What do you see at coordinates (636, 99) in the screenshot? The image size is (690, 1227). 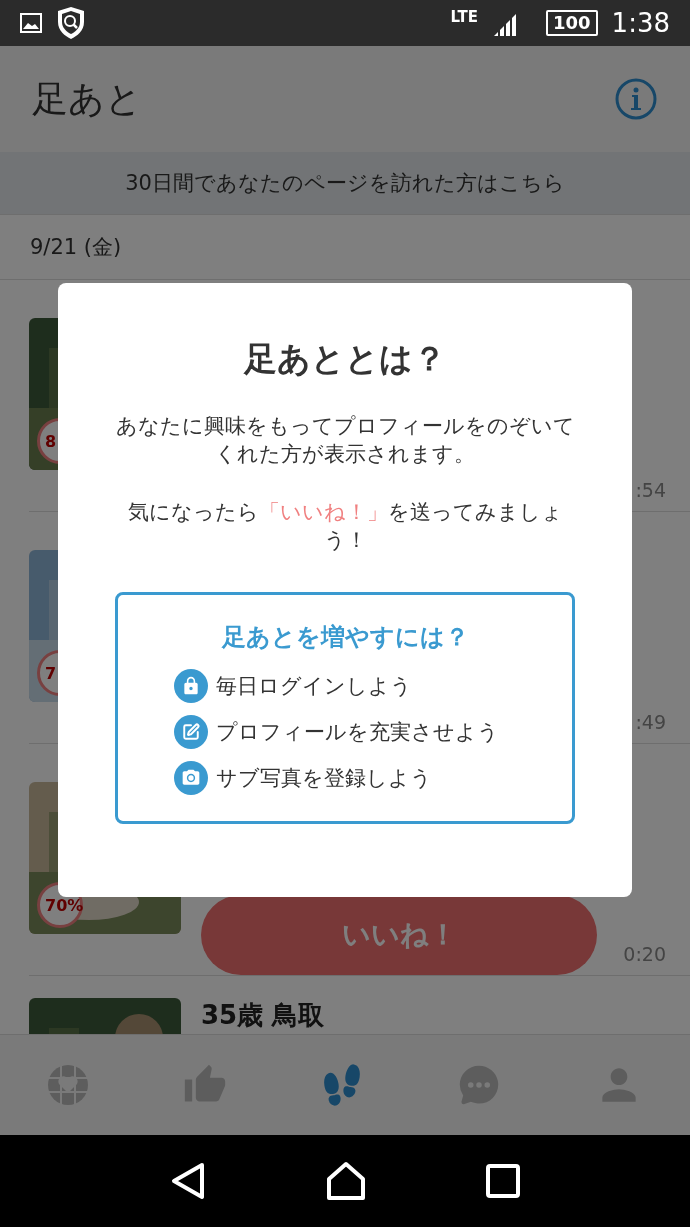 I see `info-icon` at bounding box center [636, 99].